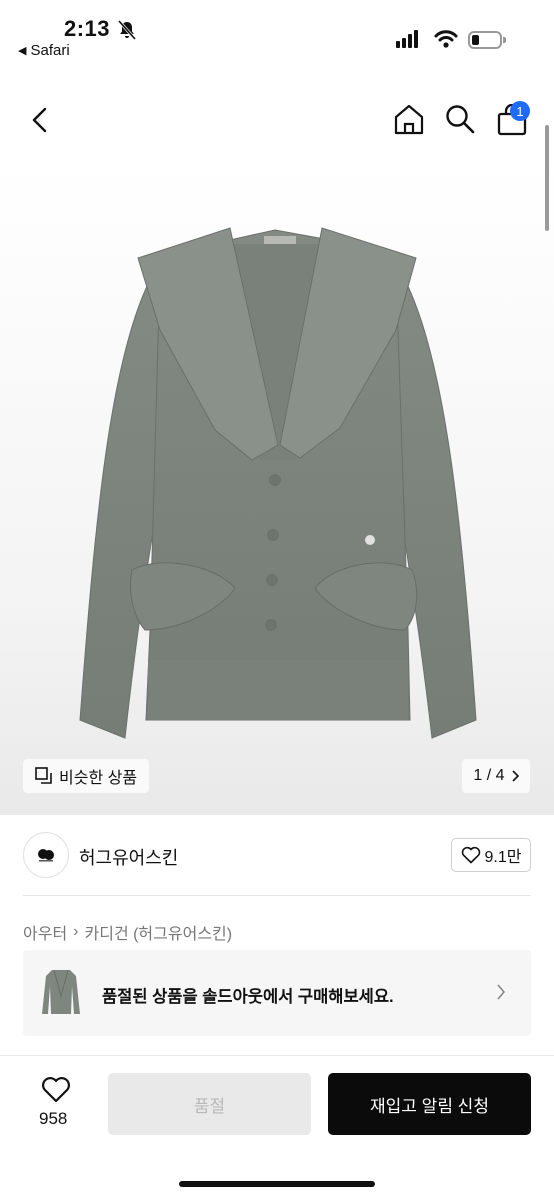 The height and width of the screenshot is (1200, 554). I want to click on similar-products-label: 비슷한 상품, so click(98, 778).